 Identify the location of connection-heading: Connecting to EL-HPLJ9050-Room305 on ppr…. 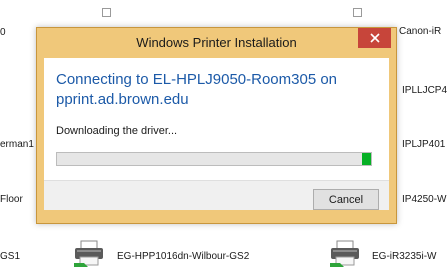
(197, 89).